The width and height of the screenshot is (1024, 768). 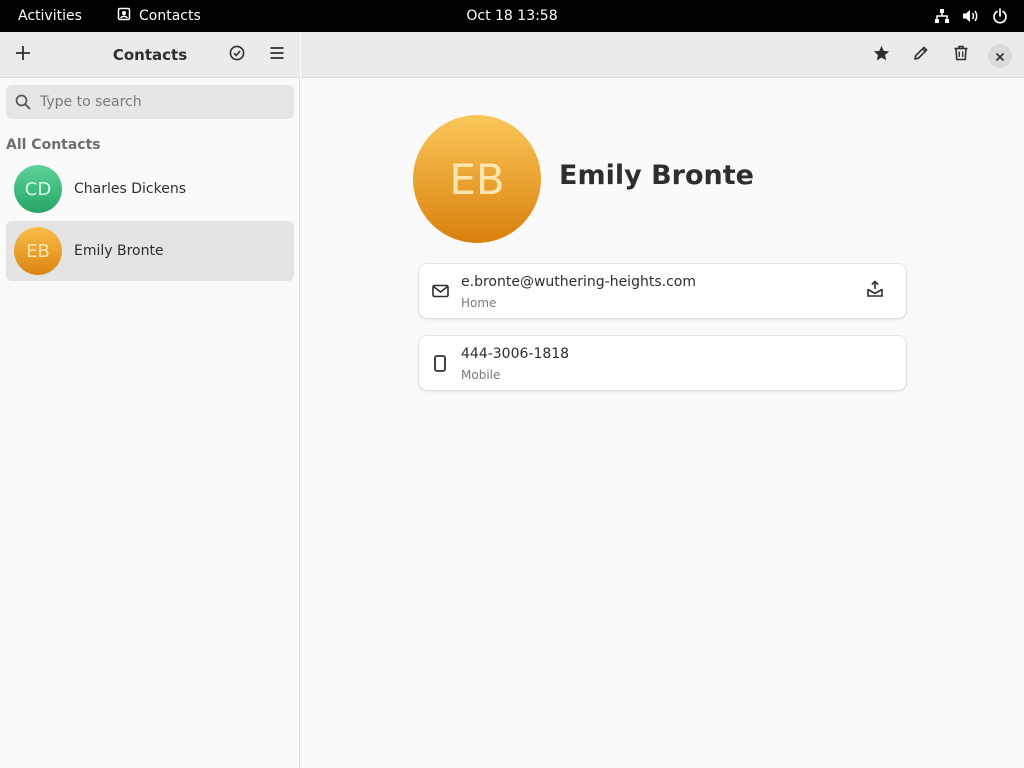 I want to click on mail-icon, so click(x=440, y=291).